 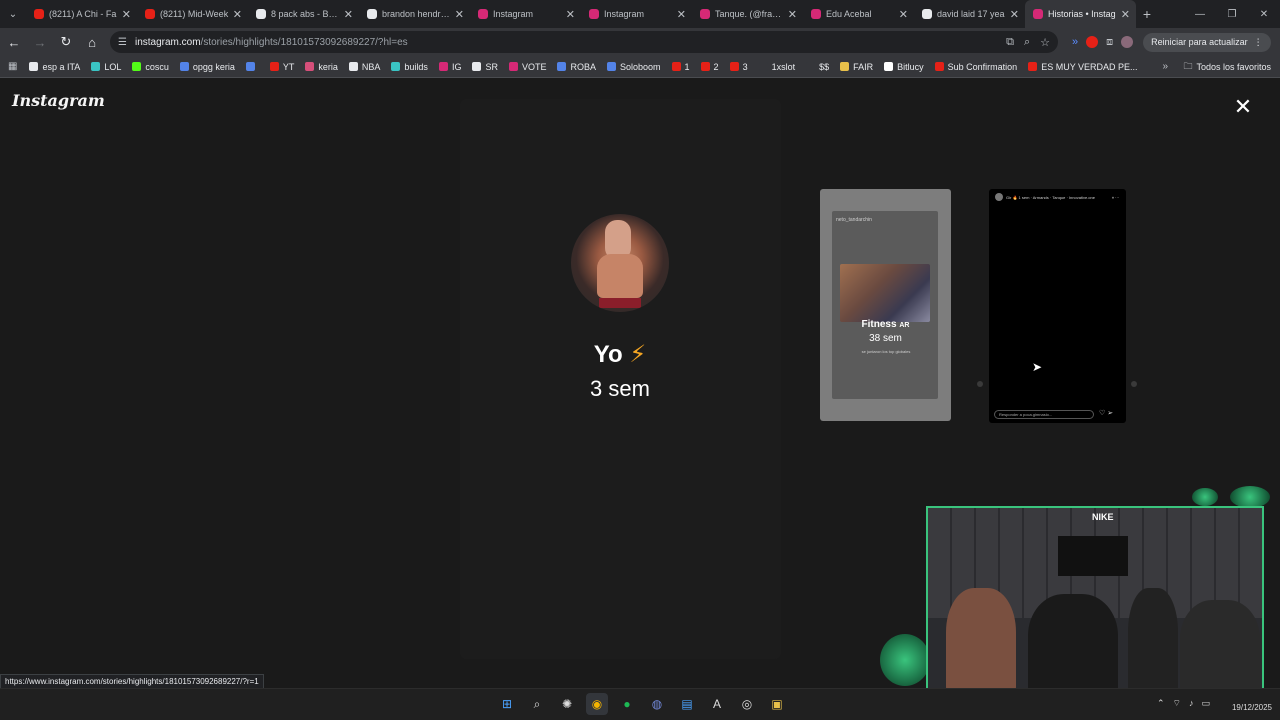 I want to click on bookmark-star-icon: ☆, so click(x=1045, y=42).